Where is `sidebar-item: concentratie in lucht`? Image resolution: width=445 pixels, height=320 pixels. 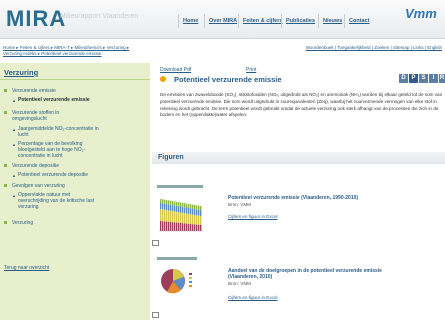
sidebar-item: concentratie in lucht is located at coordinates (40, 156).